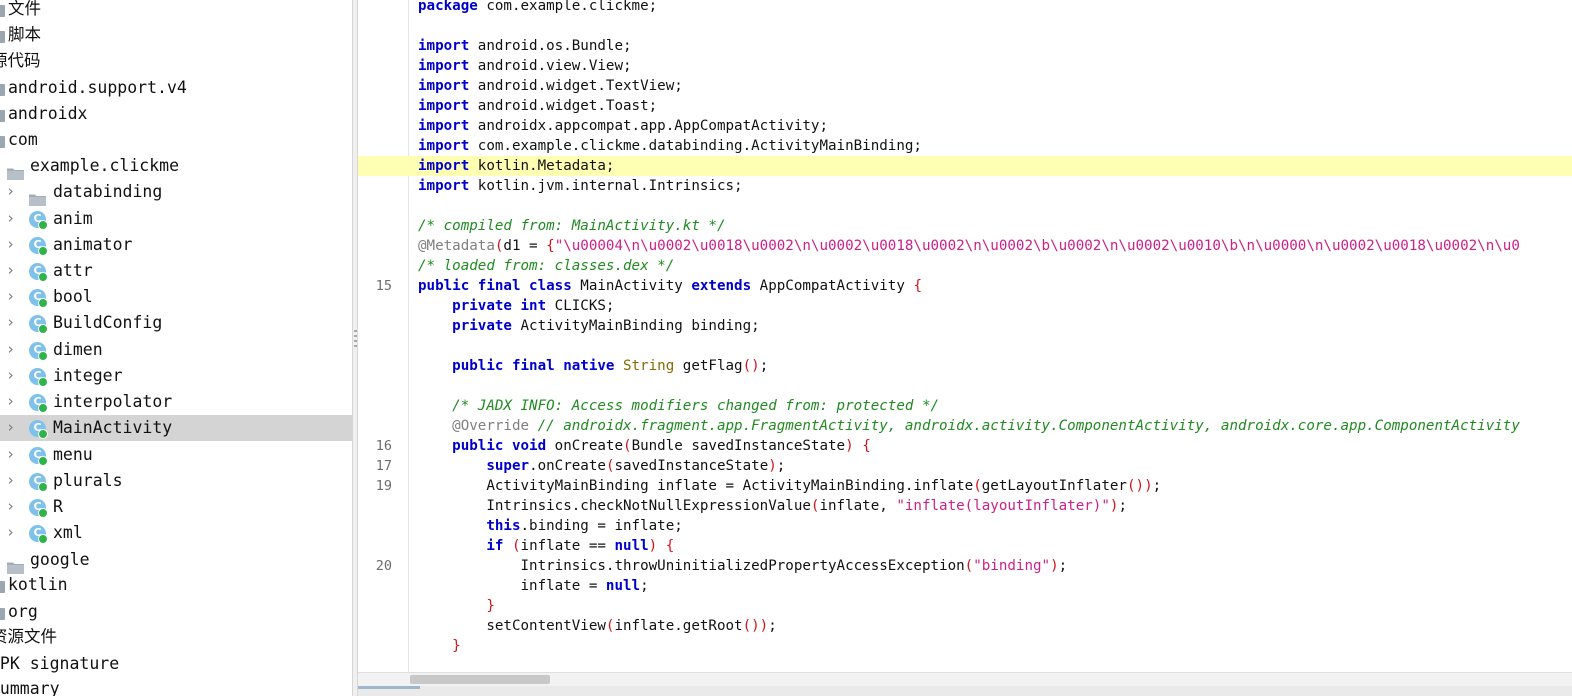  What do you see at coordinates (60, 559) in the screenshot?
I see `tree-item-label: google` at bounding box center [60, 559].